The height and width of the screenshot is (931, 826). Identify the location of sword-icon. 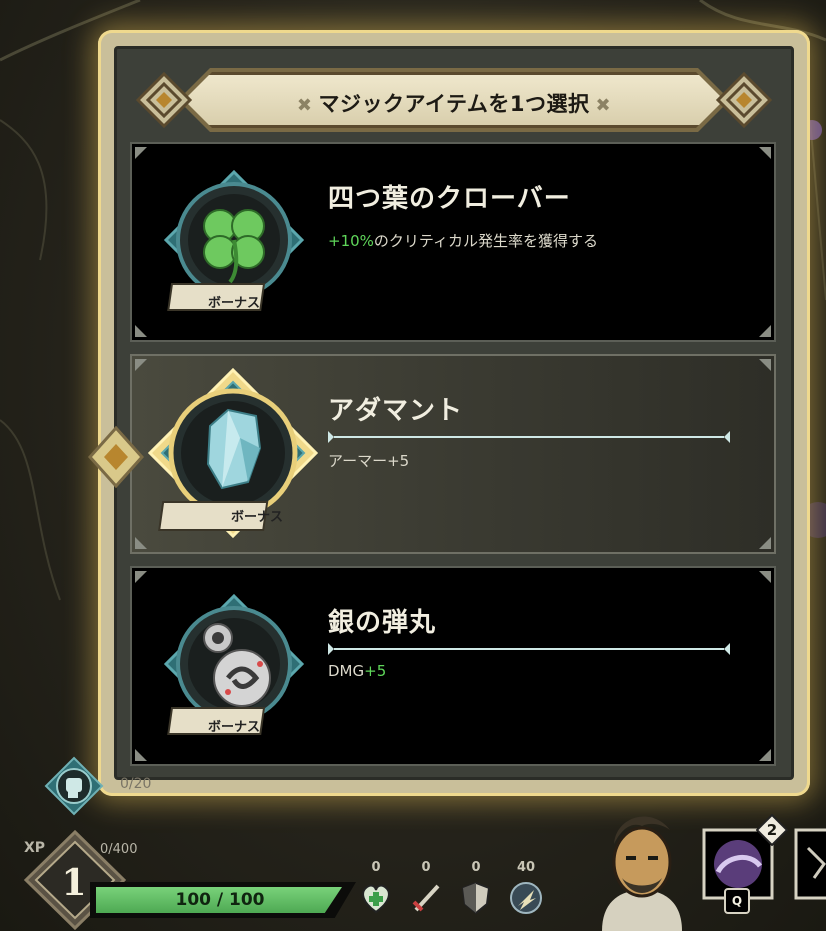
(426, 898).